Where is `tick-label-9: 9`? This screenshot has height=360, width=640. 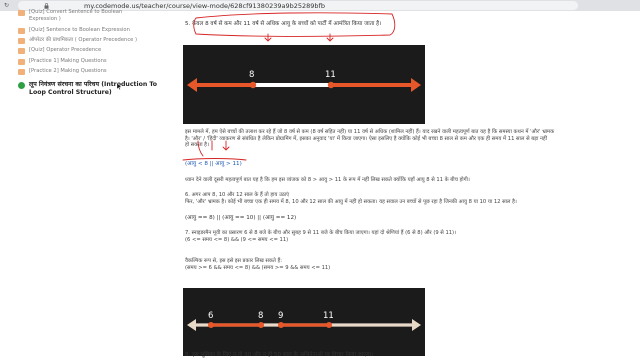
tick-label-9: 9 is located at coordinates (280, 316).